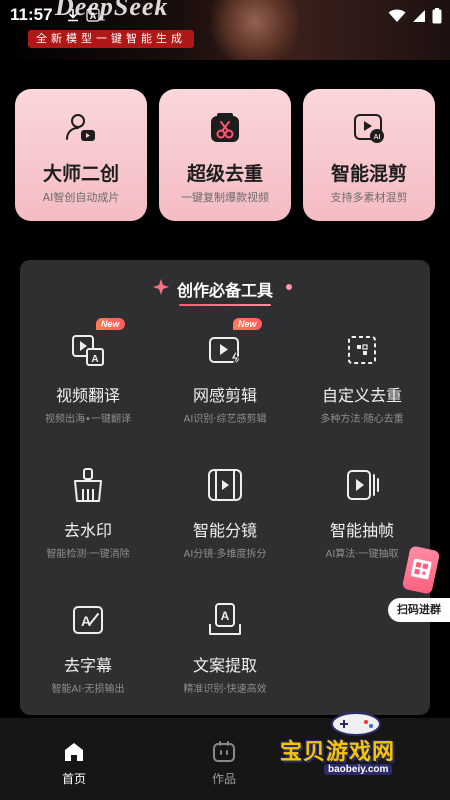 This screenshot has height=800, width=450. I want to click on notification-icons: A, so click(83, 15).